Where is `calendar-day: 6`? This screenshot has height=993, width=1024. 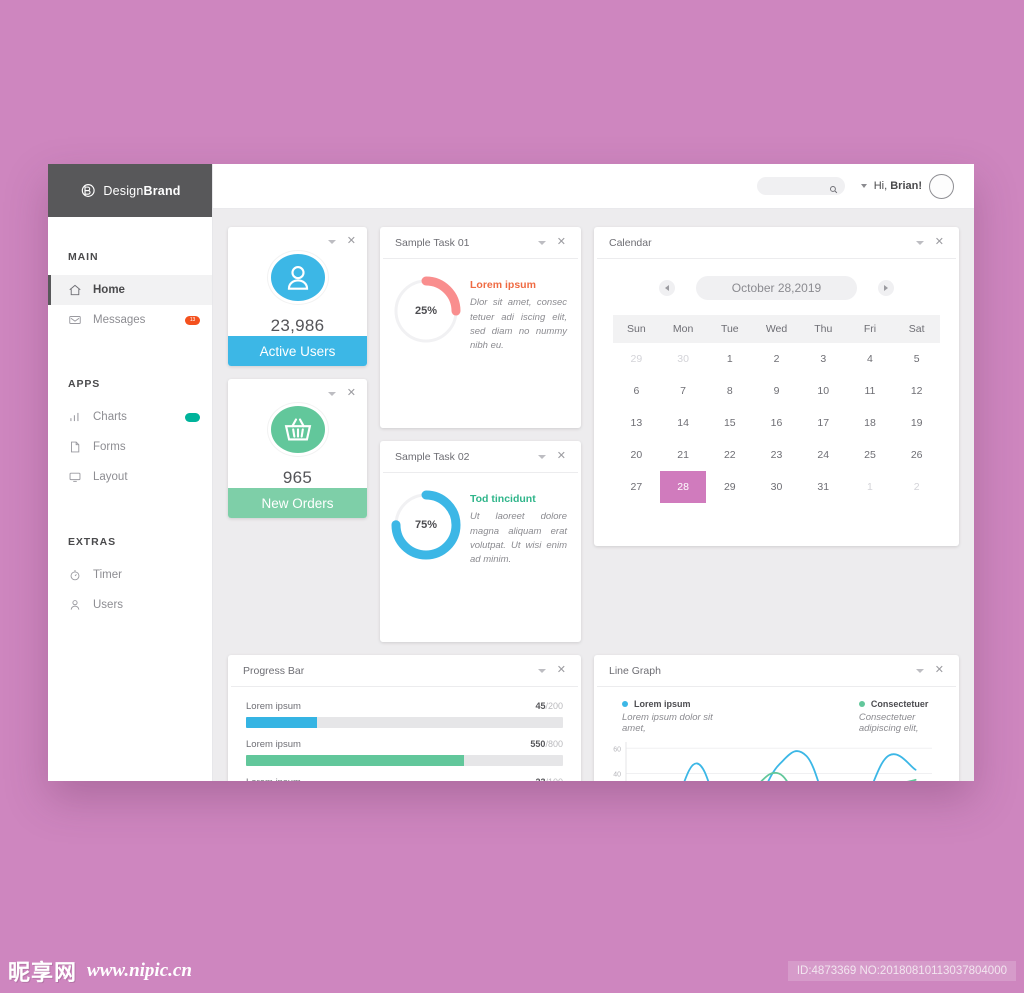 calendar-day: 6 is located at coordinates (636, 391).